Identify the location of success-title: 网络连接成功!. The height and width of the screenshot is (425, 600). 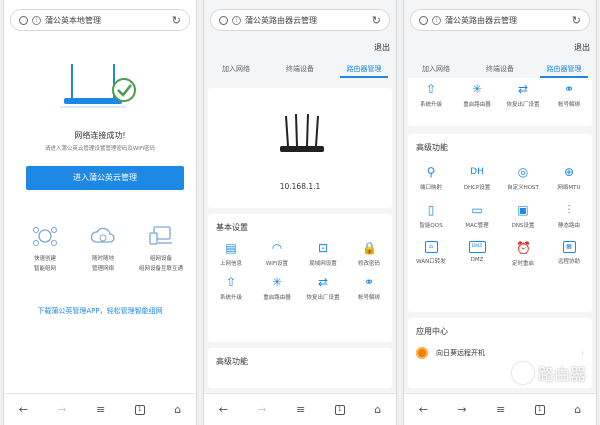
(100, 135).